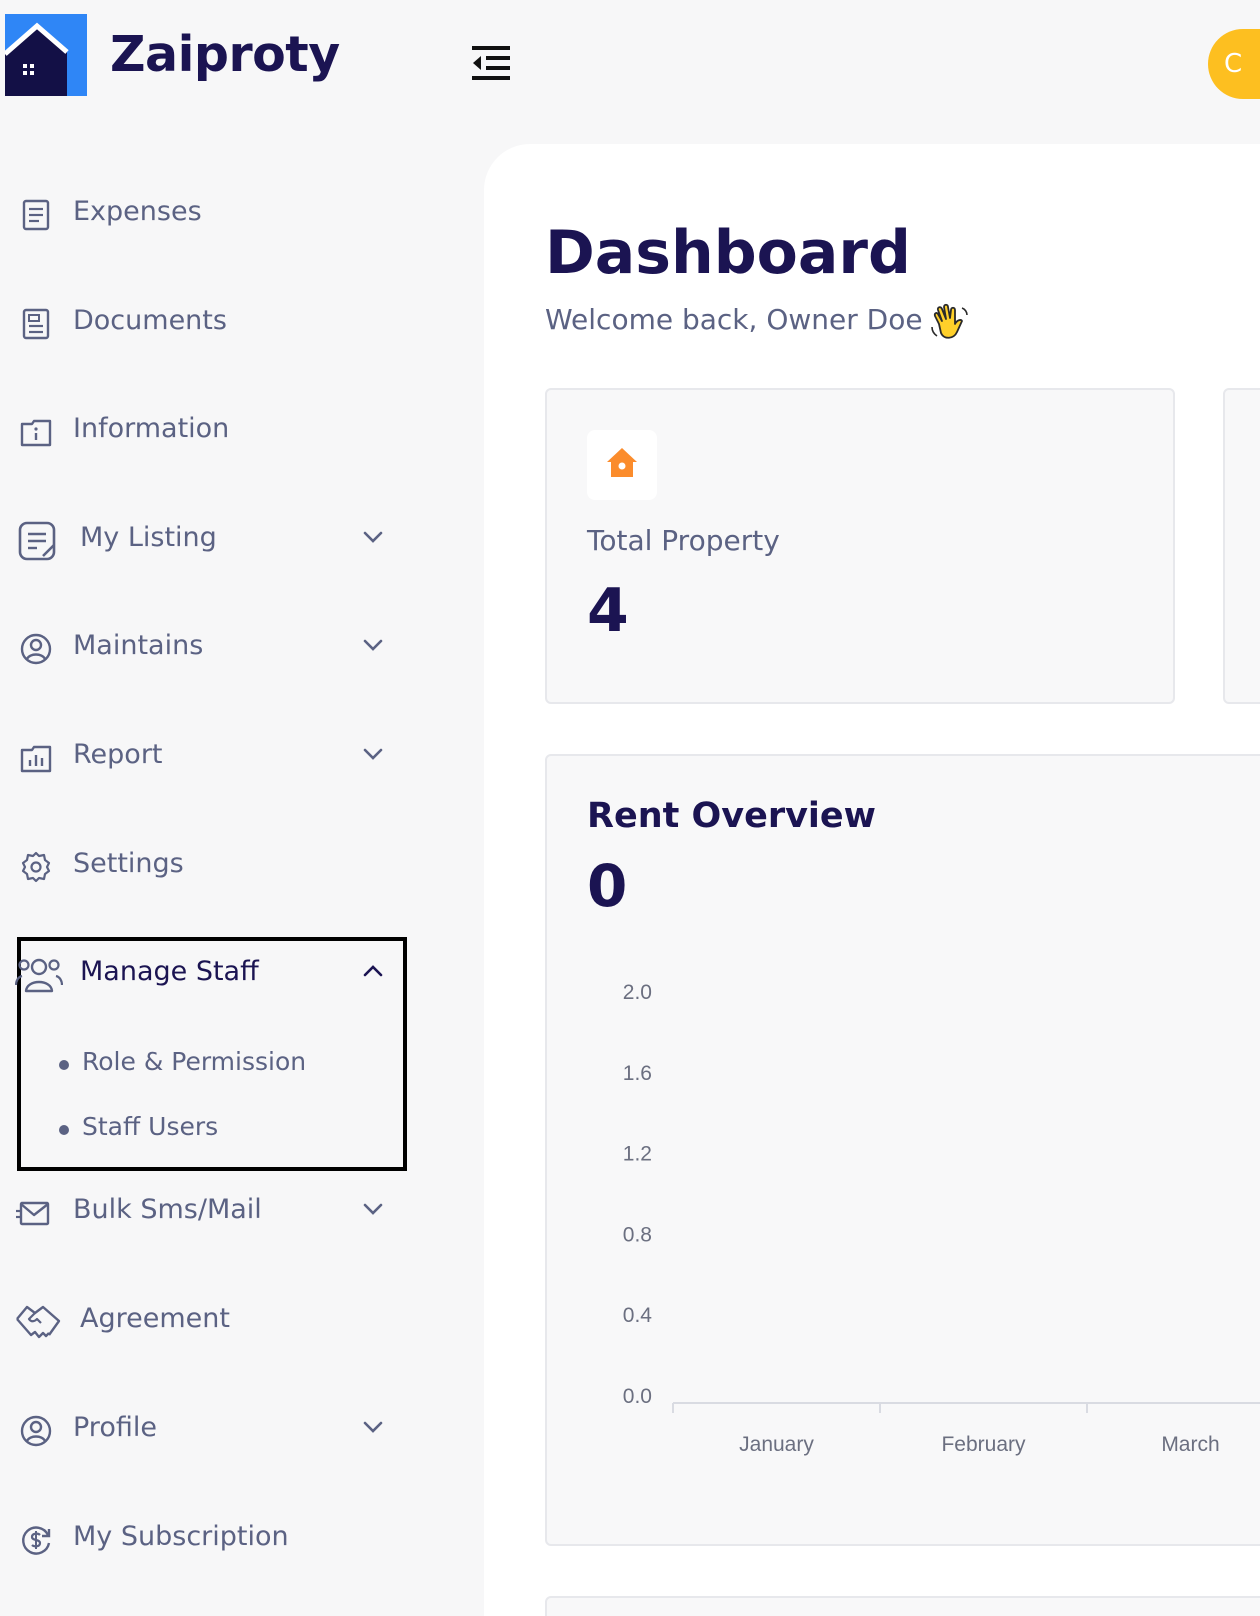 The image size is (1260, 1616). I want to click on bottom-card-partial, so click(902, 1606).